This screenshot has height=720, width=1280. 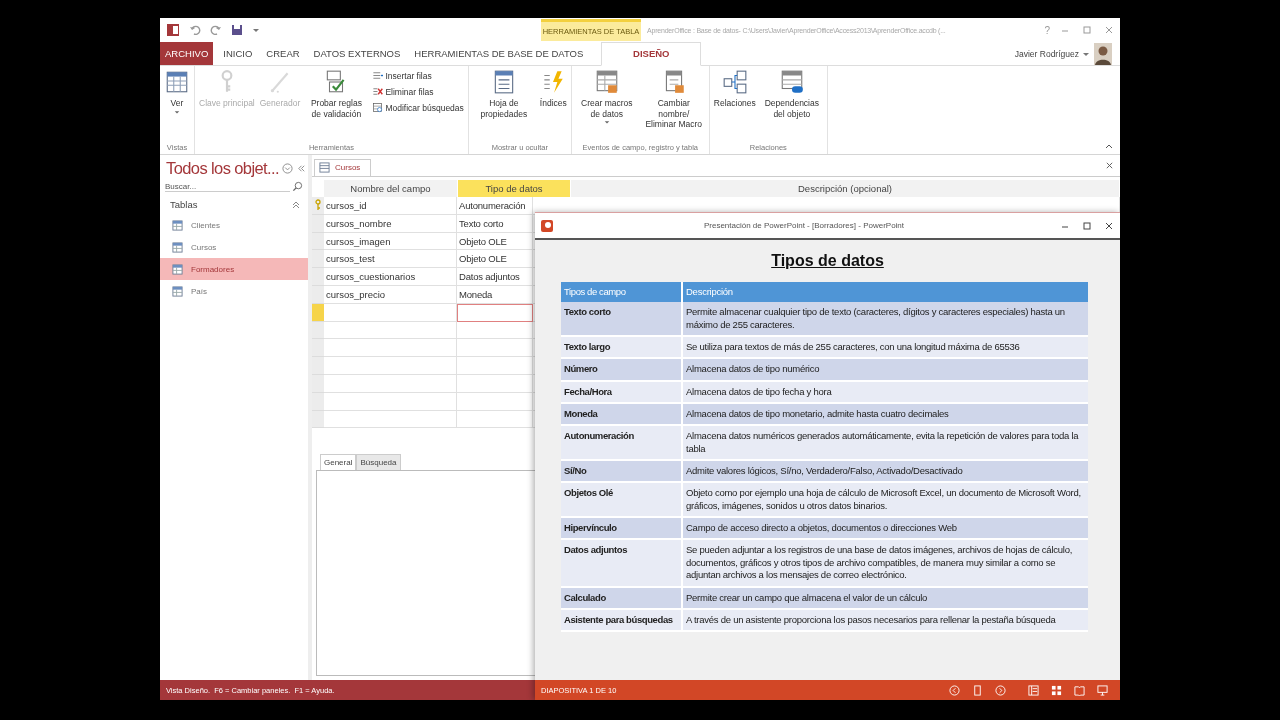 What do you see at coordinates (234, 291) in the screenshot?
I see `table-item: País` at bounding box center [234, 291].